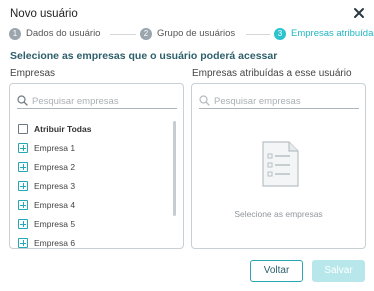 The image size is (374, 291). What do you see at coordinates (272, 73) in the screenshot?
I see `assigned-panel-title: Empresas atribuídas a esse usuário` at bounding box center [272, 73].